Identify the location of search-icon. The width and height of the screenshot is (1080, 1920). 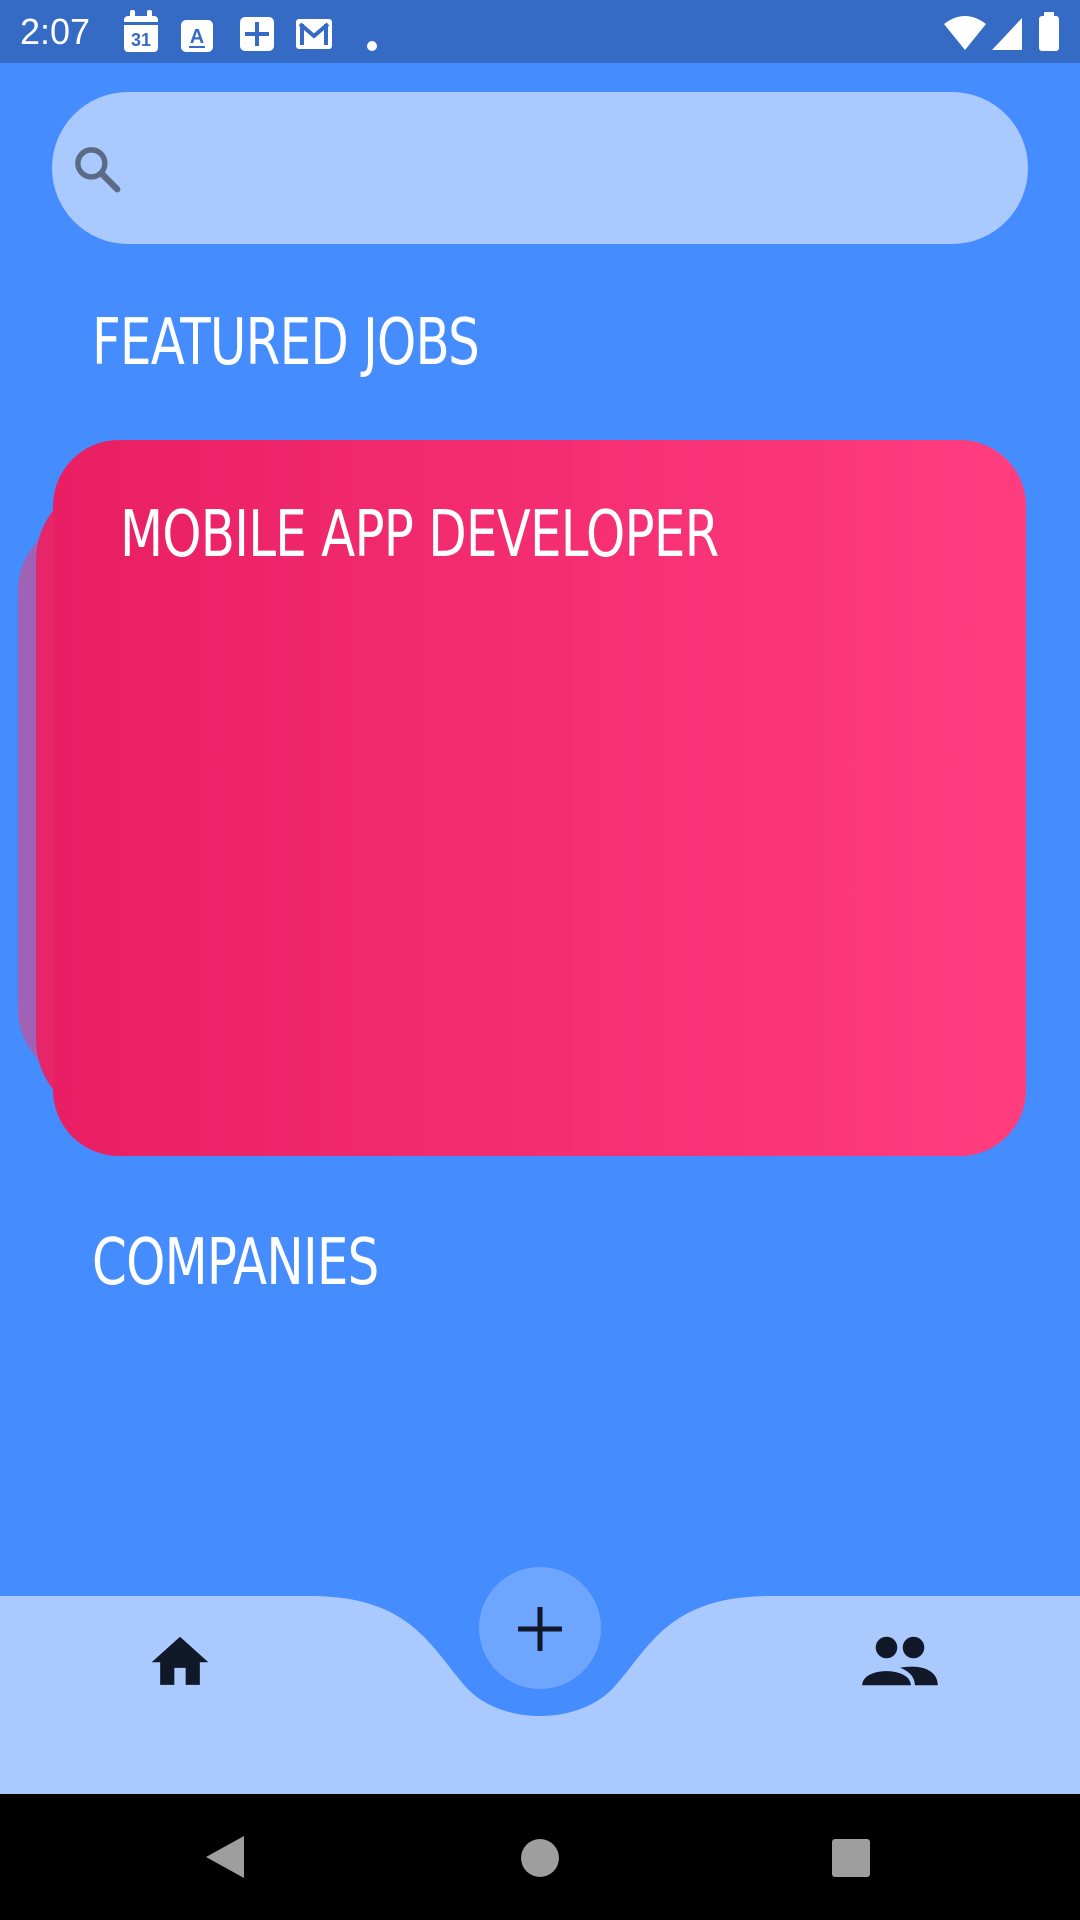
(97, 169).